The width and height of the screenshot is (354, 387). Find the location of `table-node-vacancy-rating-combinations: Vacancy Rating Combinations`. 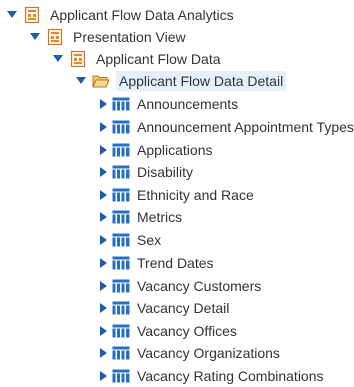

table-node-vacancy-rating-combinations: Vacancy Rating Combinations is located at coordinates (211, 376).